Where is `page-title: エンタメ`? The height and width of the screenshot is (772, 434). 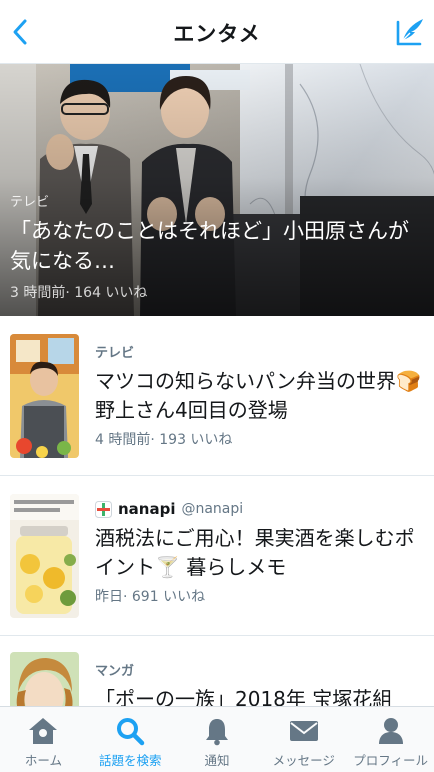 page-title: エンタメ is located at coordinates (217, 34).